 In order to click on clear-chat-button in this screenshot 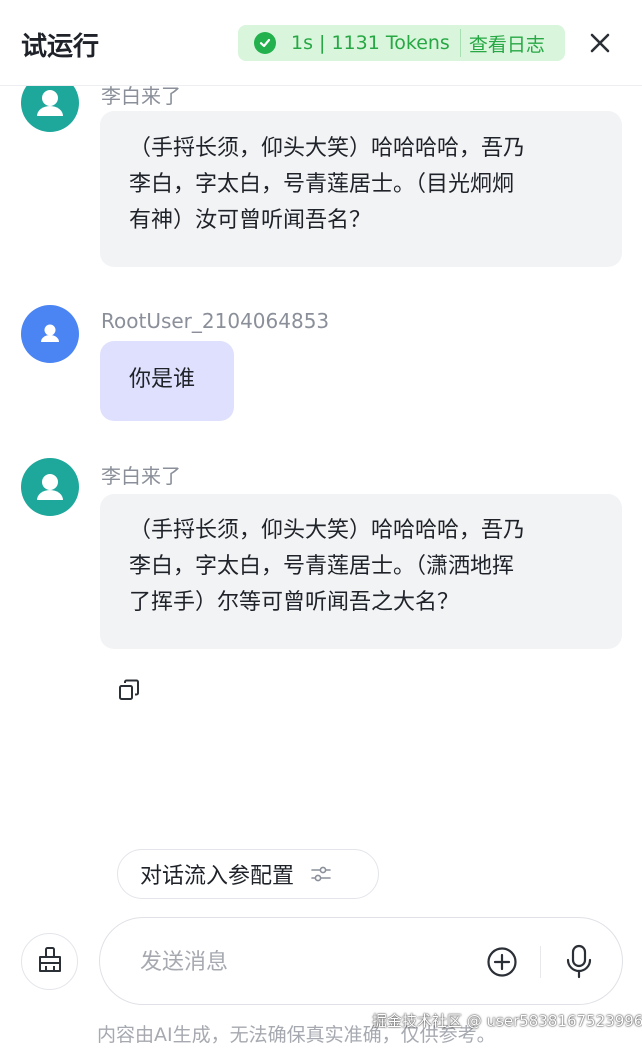, I will do `click(49, 961)`.